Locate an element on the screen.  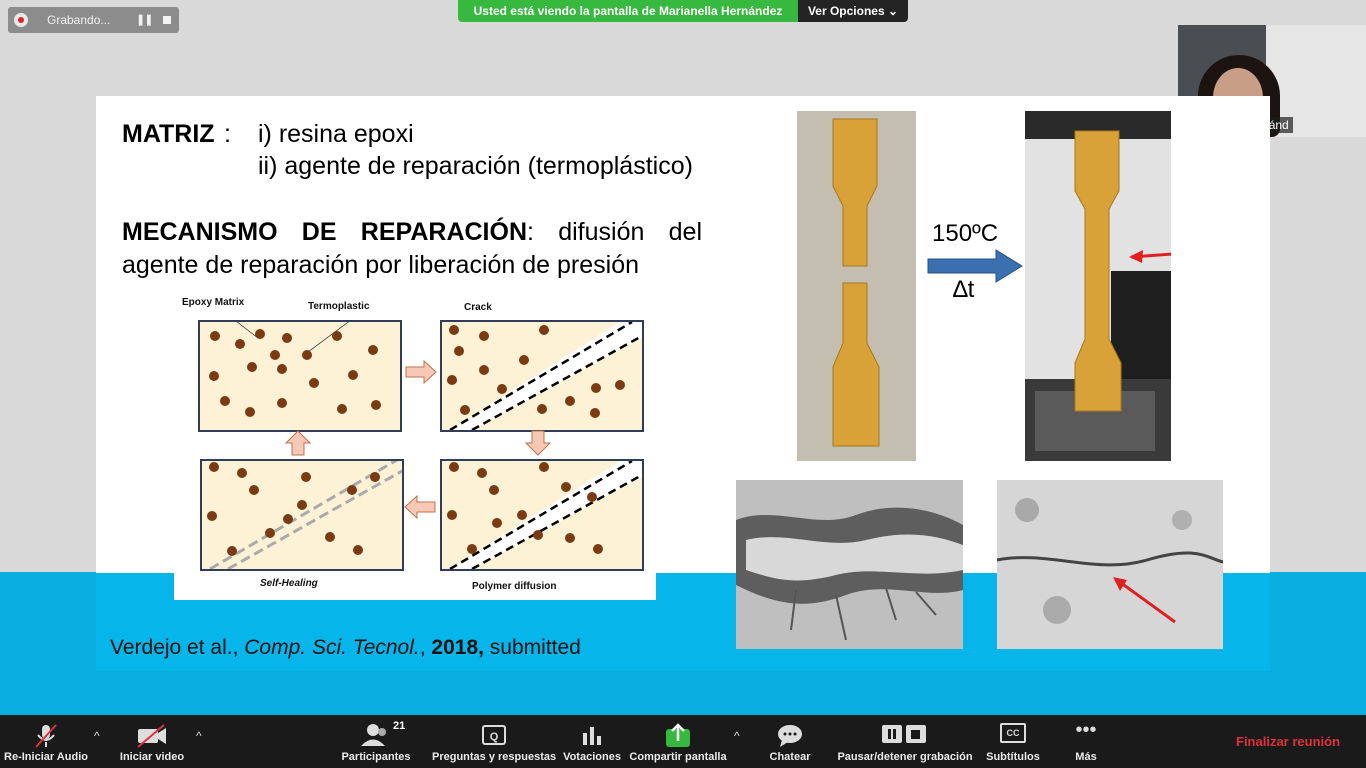
particles-graphic is located at coordinates (295, 369).